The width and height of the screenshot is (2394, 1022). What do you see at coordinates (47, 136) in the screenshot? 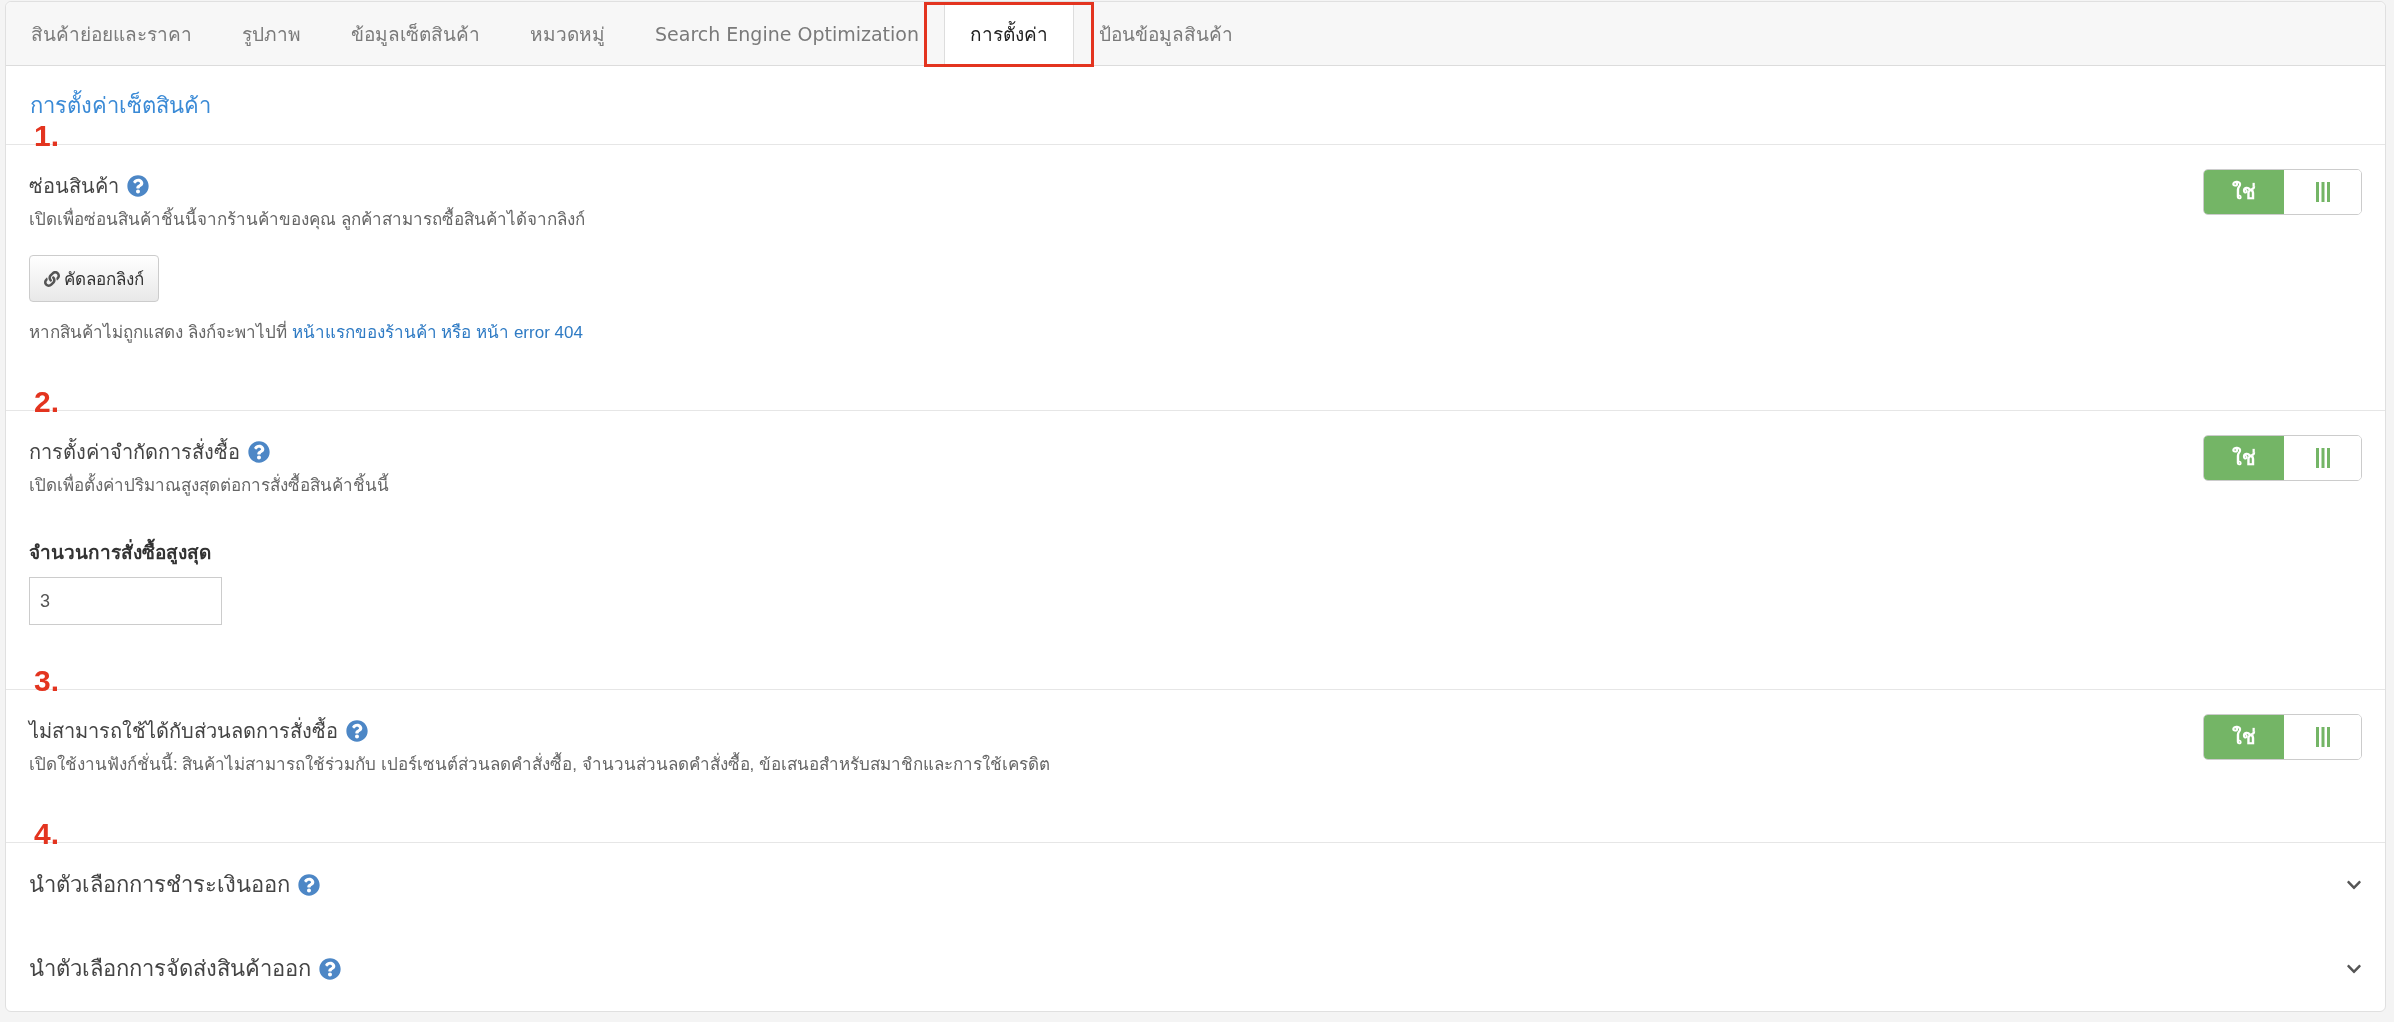
I see `step-number: 1.` at bounding box center [47, 136].